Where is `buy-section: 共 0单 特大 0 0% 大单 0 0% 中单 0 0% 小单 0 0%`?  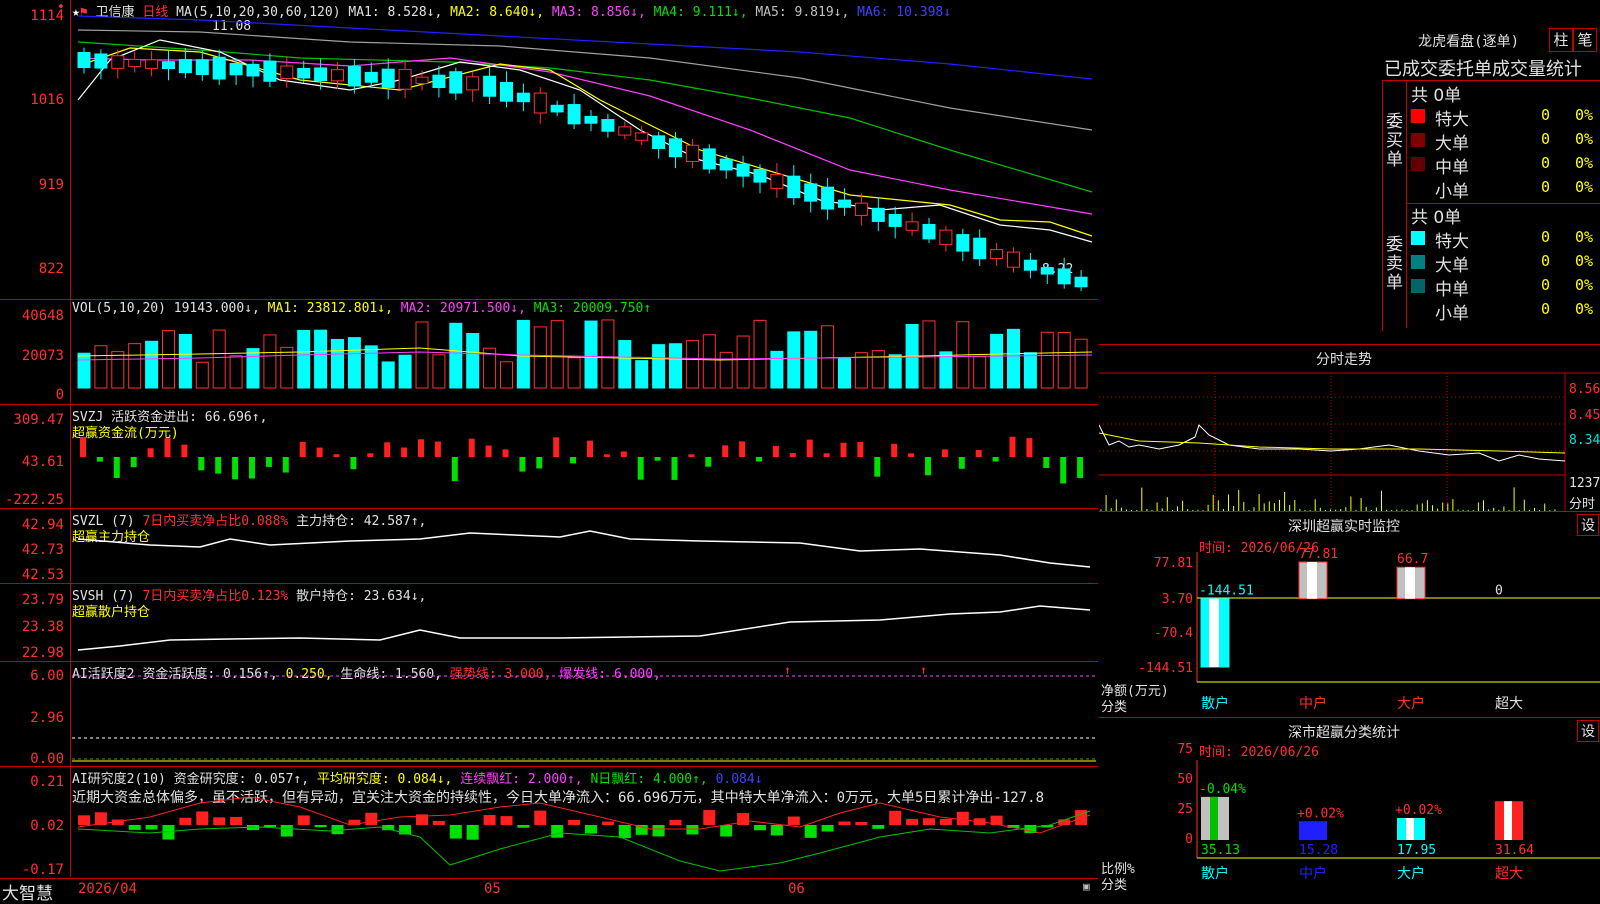 buy-section: 共 0单 特大 0 0% 大单 0 0% 中单 0 0% 小单 0 0% is located at coordinates (1503, 142).